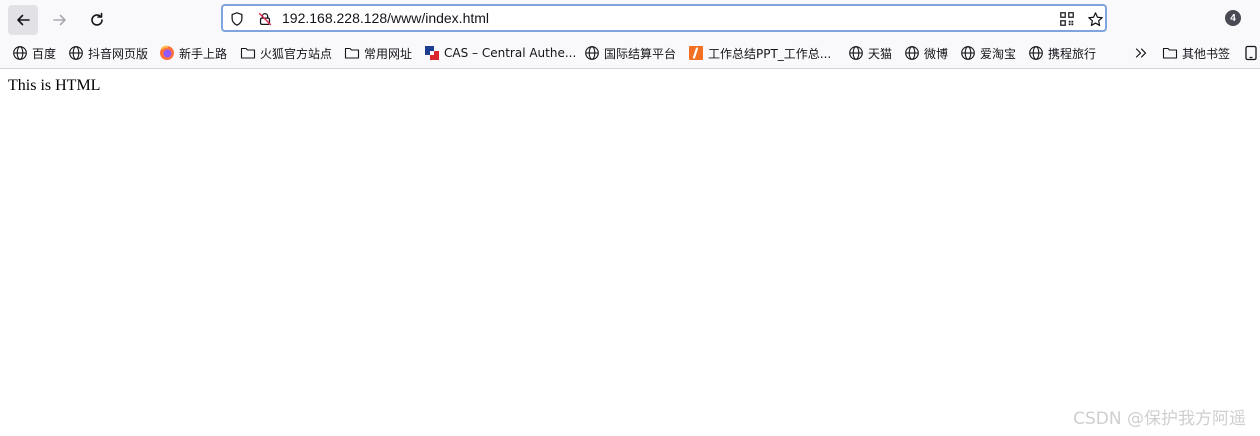  I want to click on bookmark-label: 其他书签, so click(1206, 53).